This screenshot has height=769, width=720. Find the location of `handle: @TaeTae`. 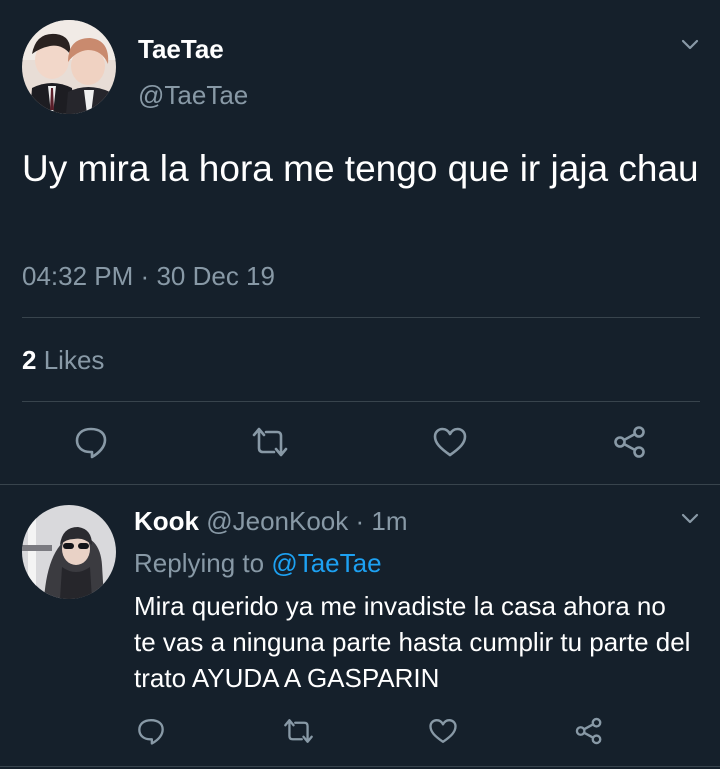

handle: @TaeTae is located at coordinates (193, 95).